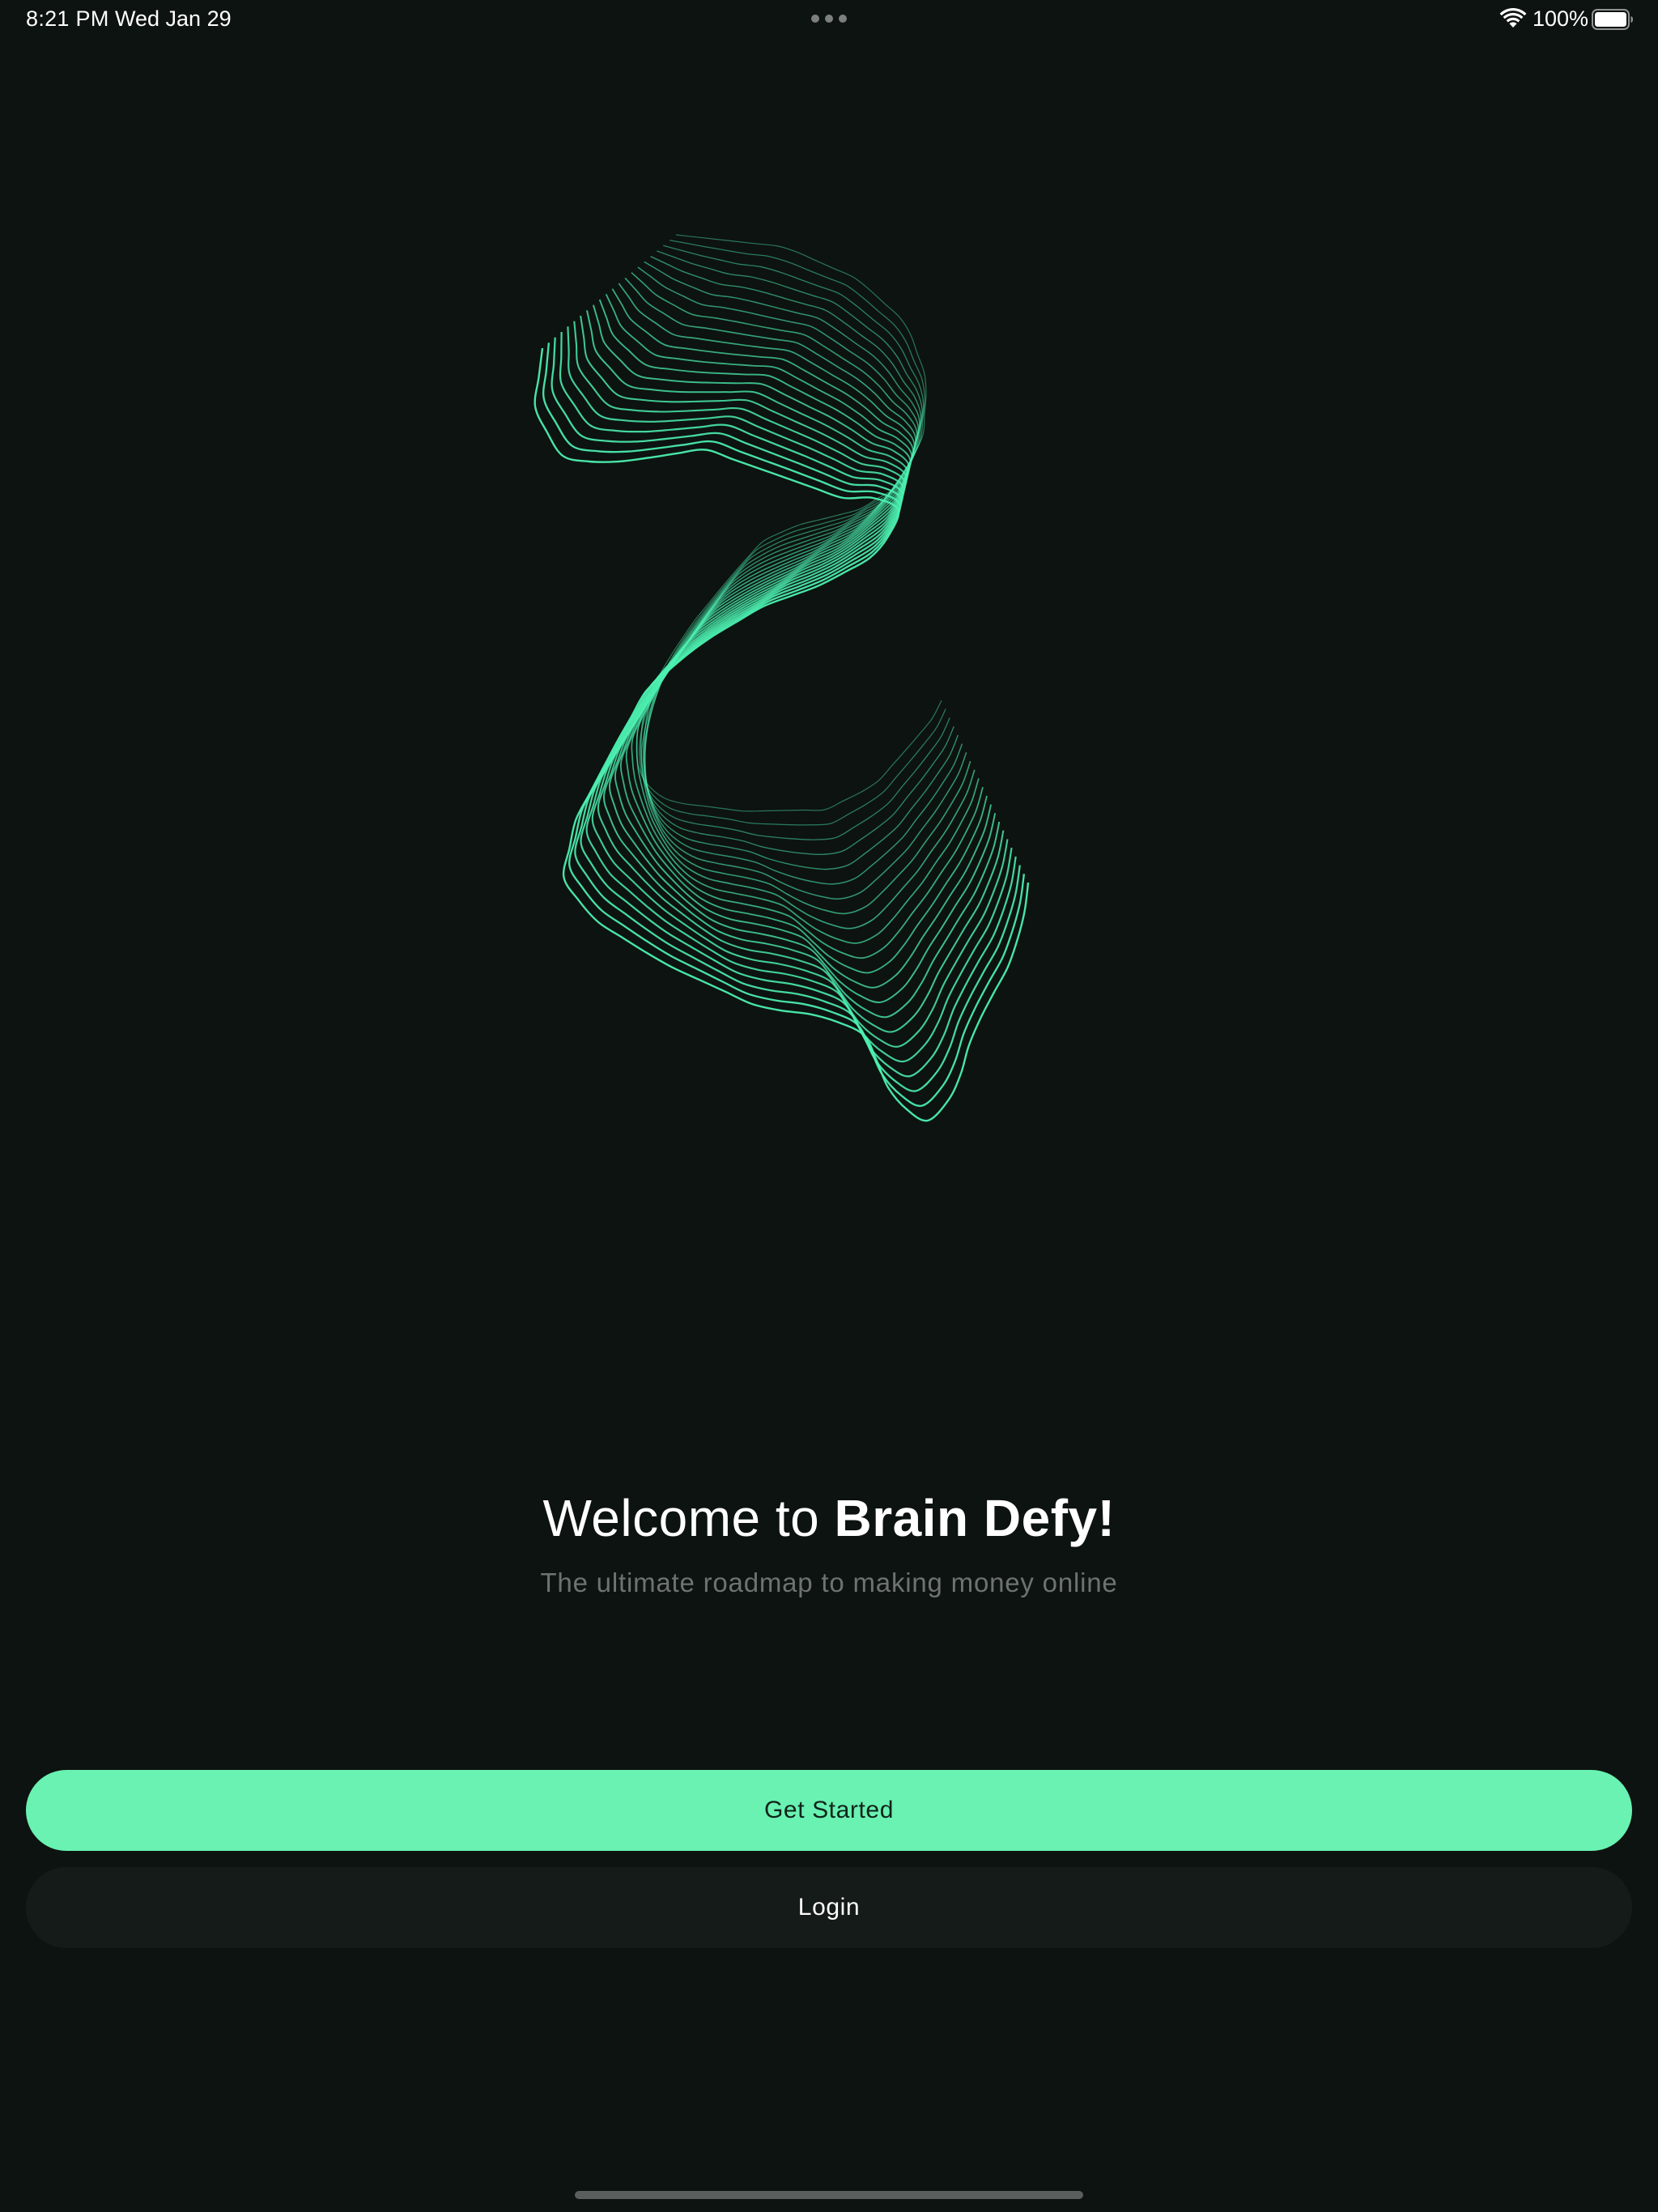 This screenshot has width=1658, height=2212. What do you see at coordinates (829, 1811) in the screenshot?
I see `get-started-button: Get Started` at bounding box center [829, 1811].